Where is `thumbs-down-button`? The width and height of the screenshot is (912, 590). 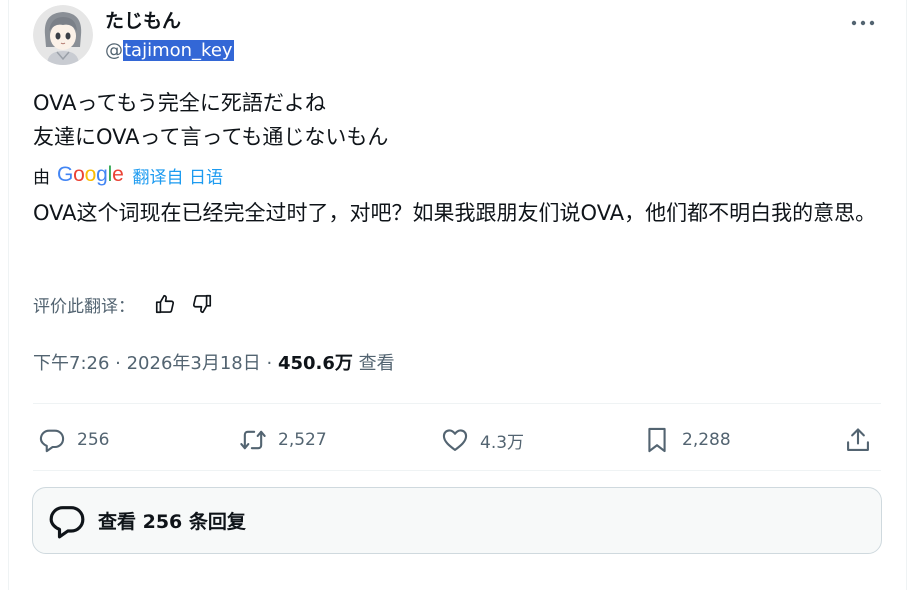 thumbs-down-button is located at coordinates (202, 304).